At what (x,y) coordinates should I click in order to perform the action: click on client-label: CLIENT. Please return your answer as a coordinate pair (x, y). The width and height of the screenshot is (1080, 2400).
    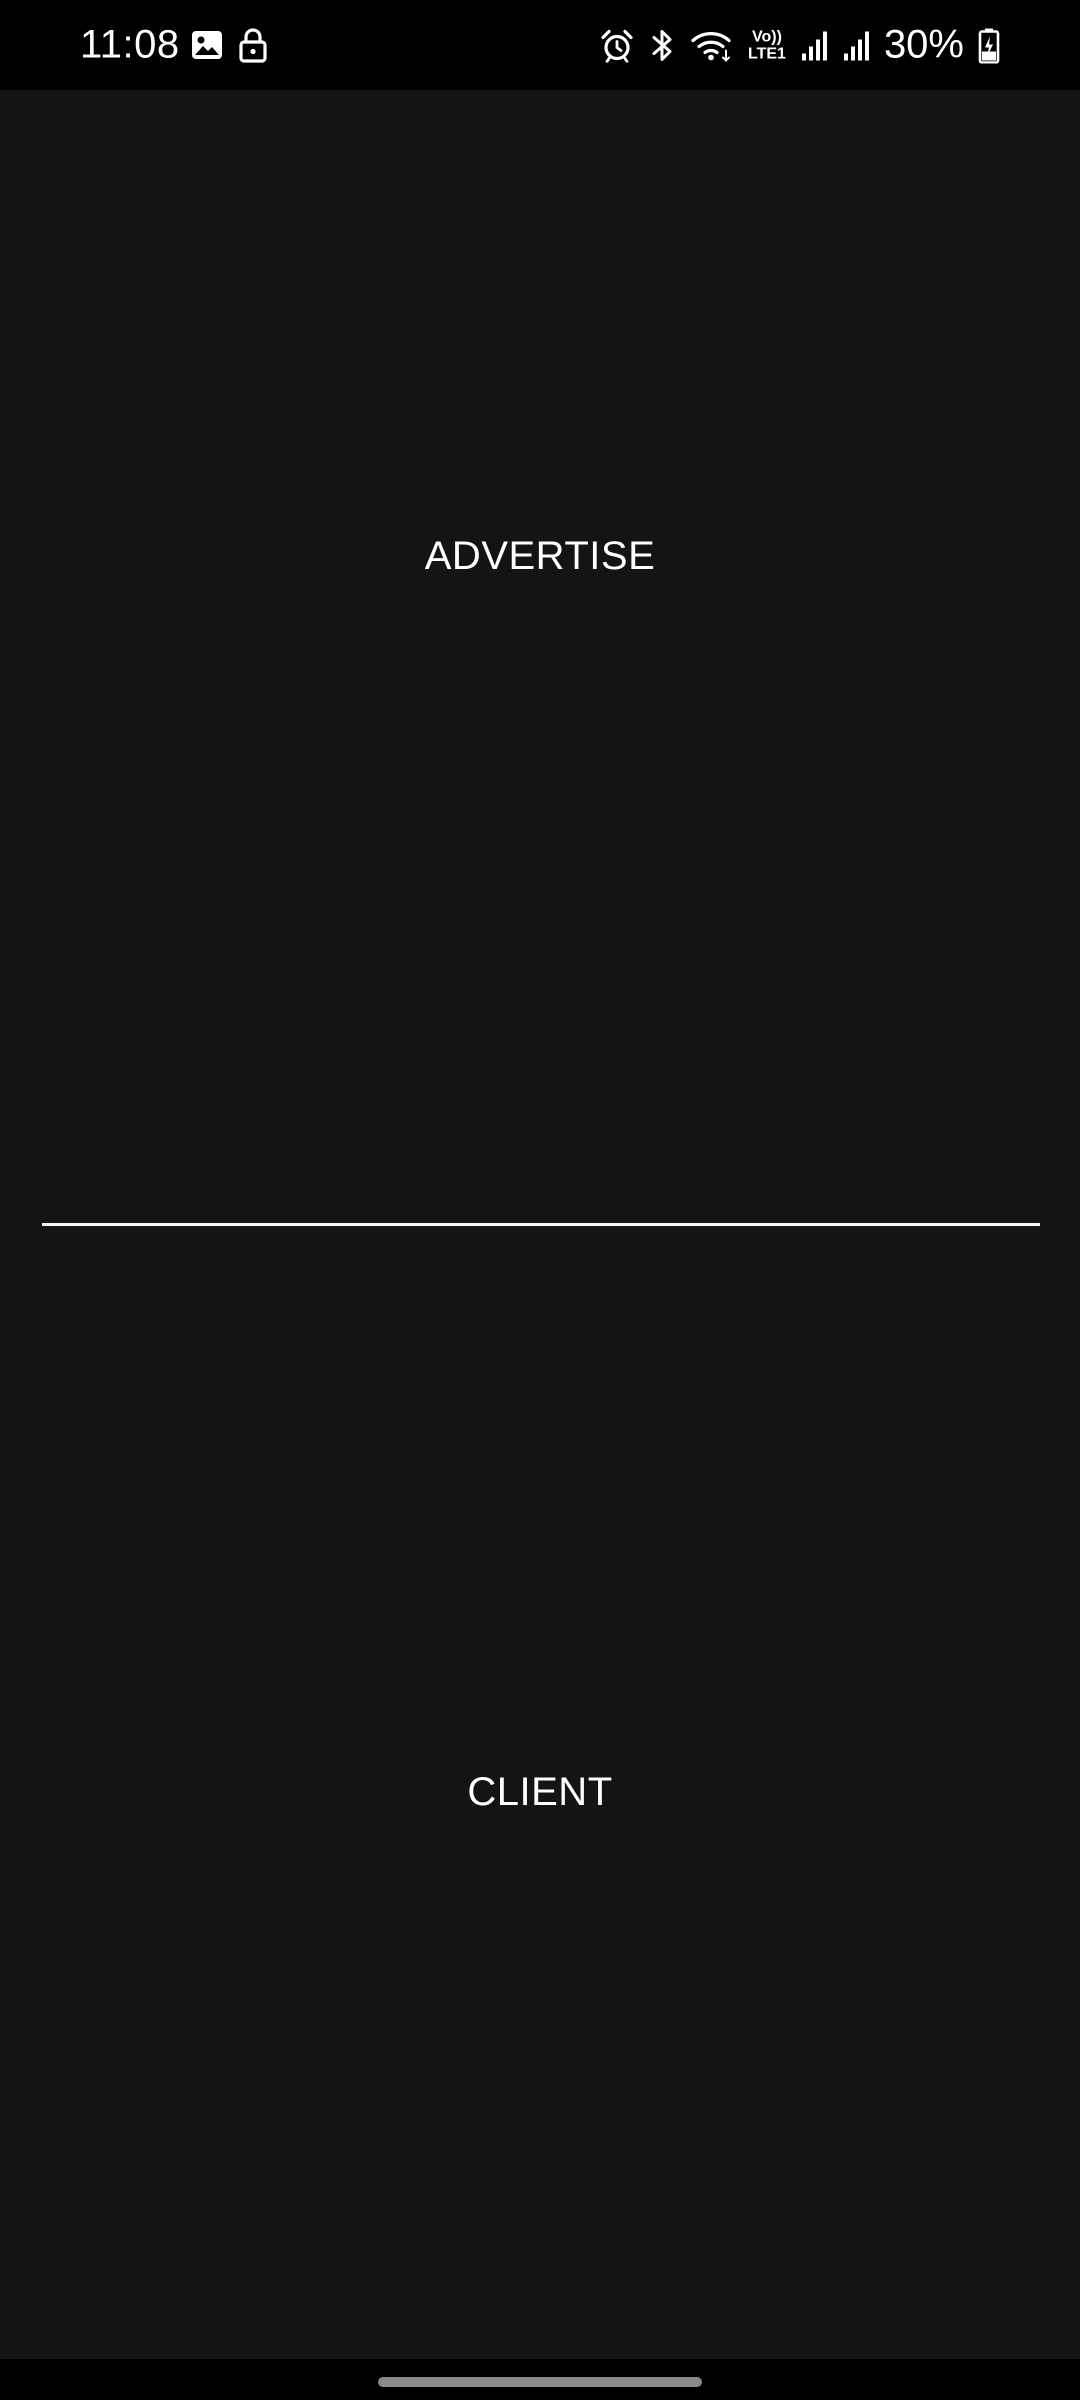
    Looking at the image, I should click on (540, 1792).